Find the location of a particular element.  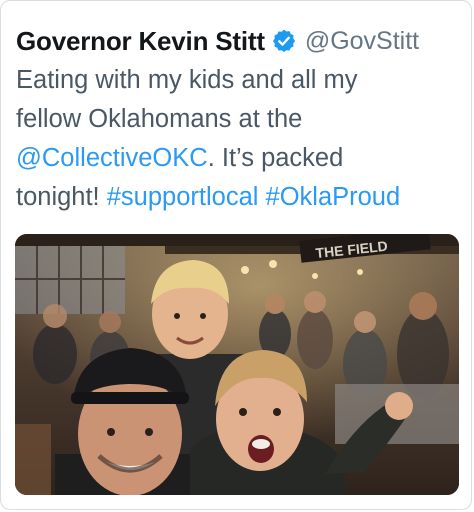

tweet-header: Governor Kevin Stitt @GovStitt is located at coordinates (217, 41).